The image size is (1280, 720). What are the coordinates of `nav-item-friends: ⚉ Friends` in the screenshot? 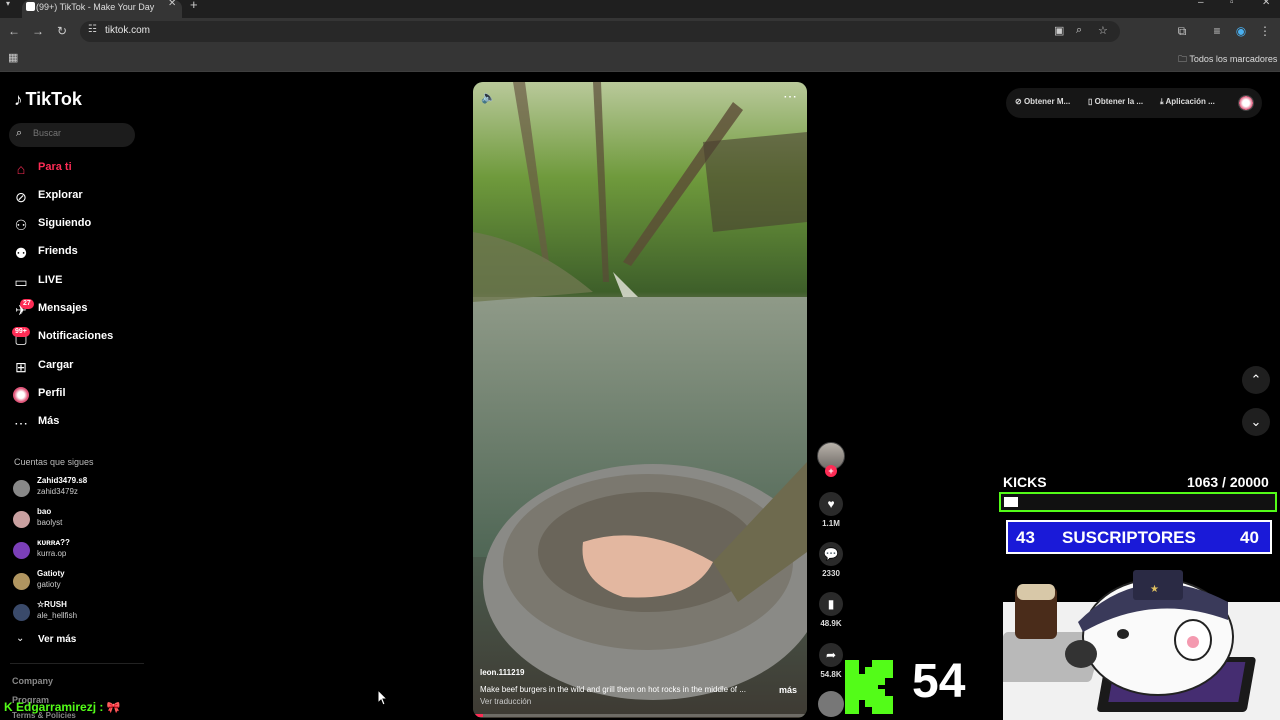 It's located at (82, 253).